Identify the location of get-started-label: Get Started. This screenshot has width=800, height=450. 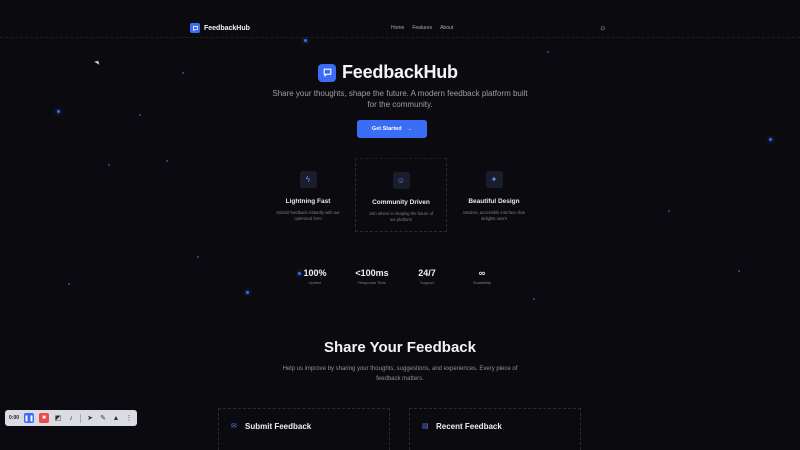
(386, 129).